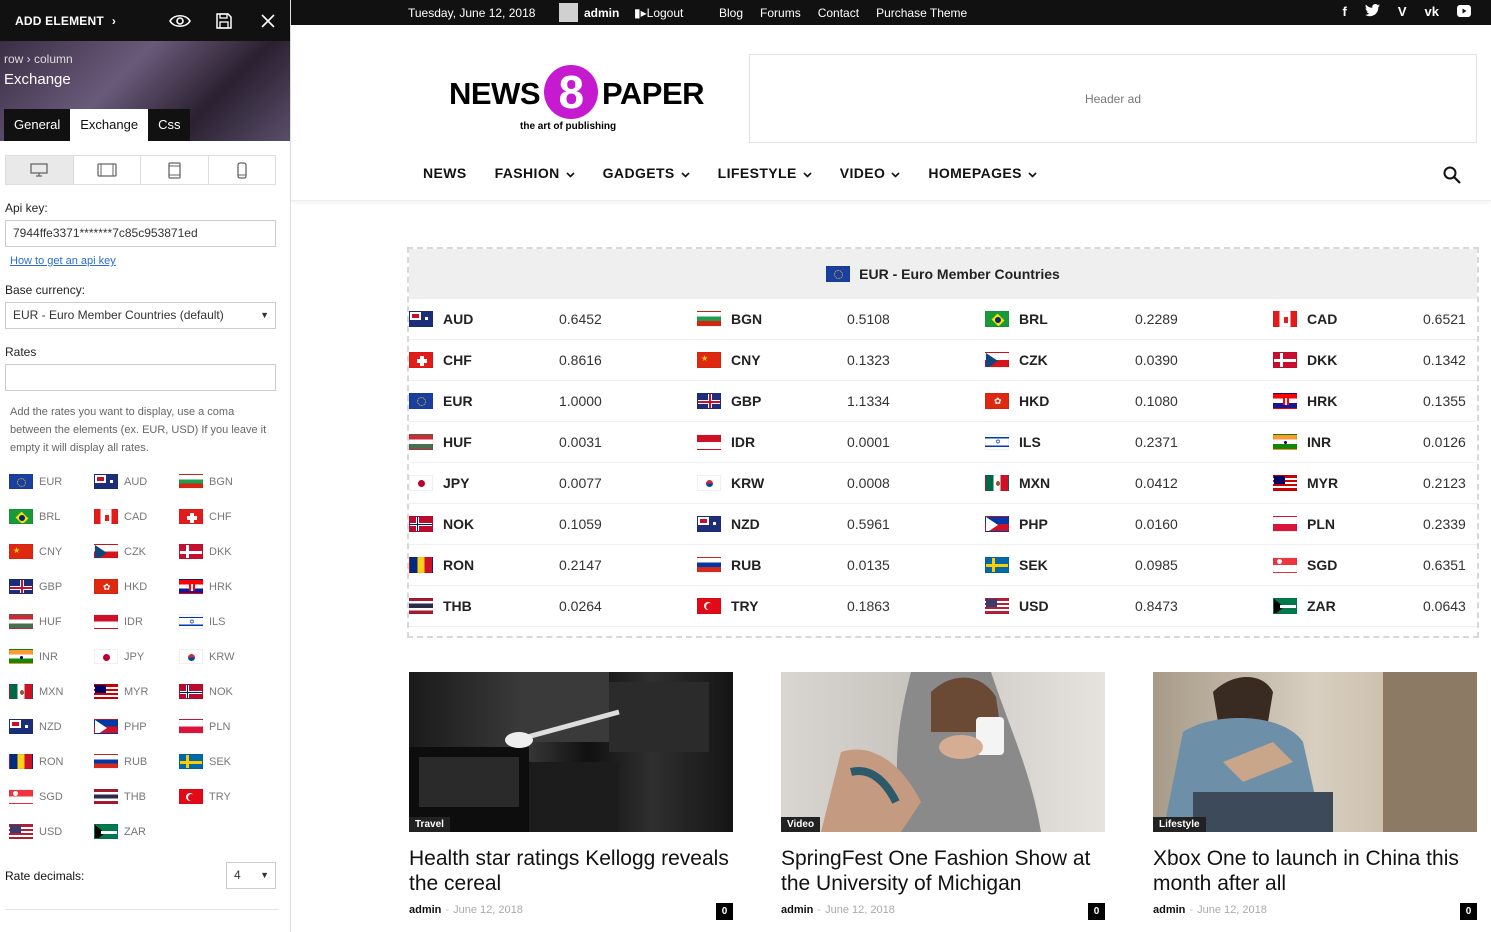 The height and width of the screenshot is (932, 1491). What do you see at coordinates (136, 656) in the screenshot?
I see `currency-option: JPY` at bounding box center [136, 656].